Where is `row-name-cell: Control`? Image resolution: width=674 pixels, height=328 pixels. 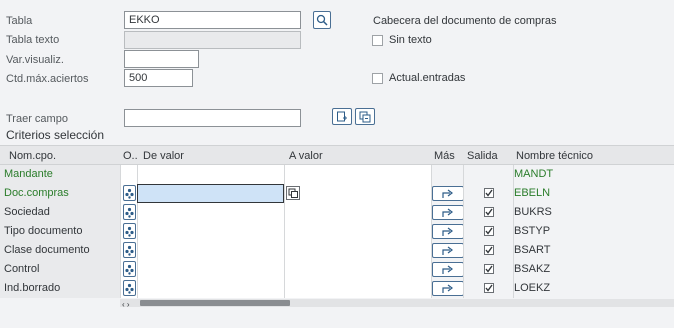
row-name-cell: Control is located at coordinates (60, 269).